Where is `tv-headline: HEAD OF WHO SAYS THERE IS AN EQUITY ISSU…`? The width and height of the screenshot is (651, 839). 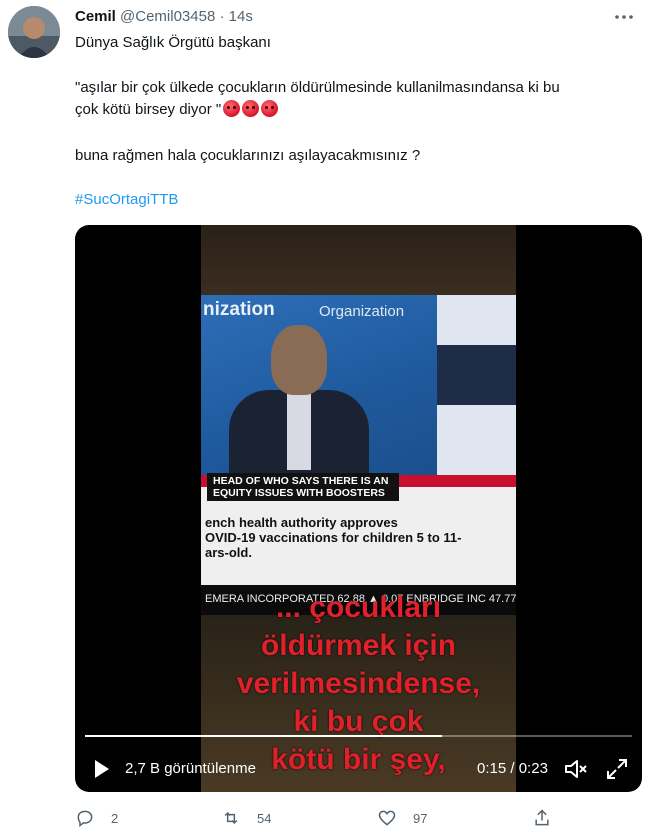
tv-headline: HEAD OF WHO SAYS THERE IS AN EQUITY ISSU… is located at coordinates (303, 487).